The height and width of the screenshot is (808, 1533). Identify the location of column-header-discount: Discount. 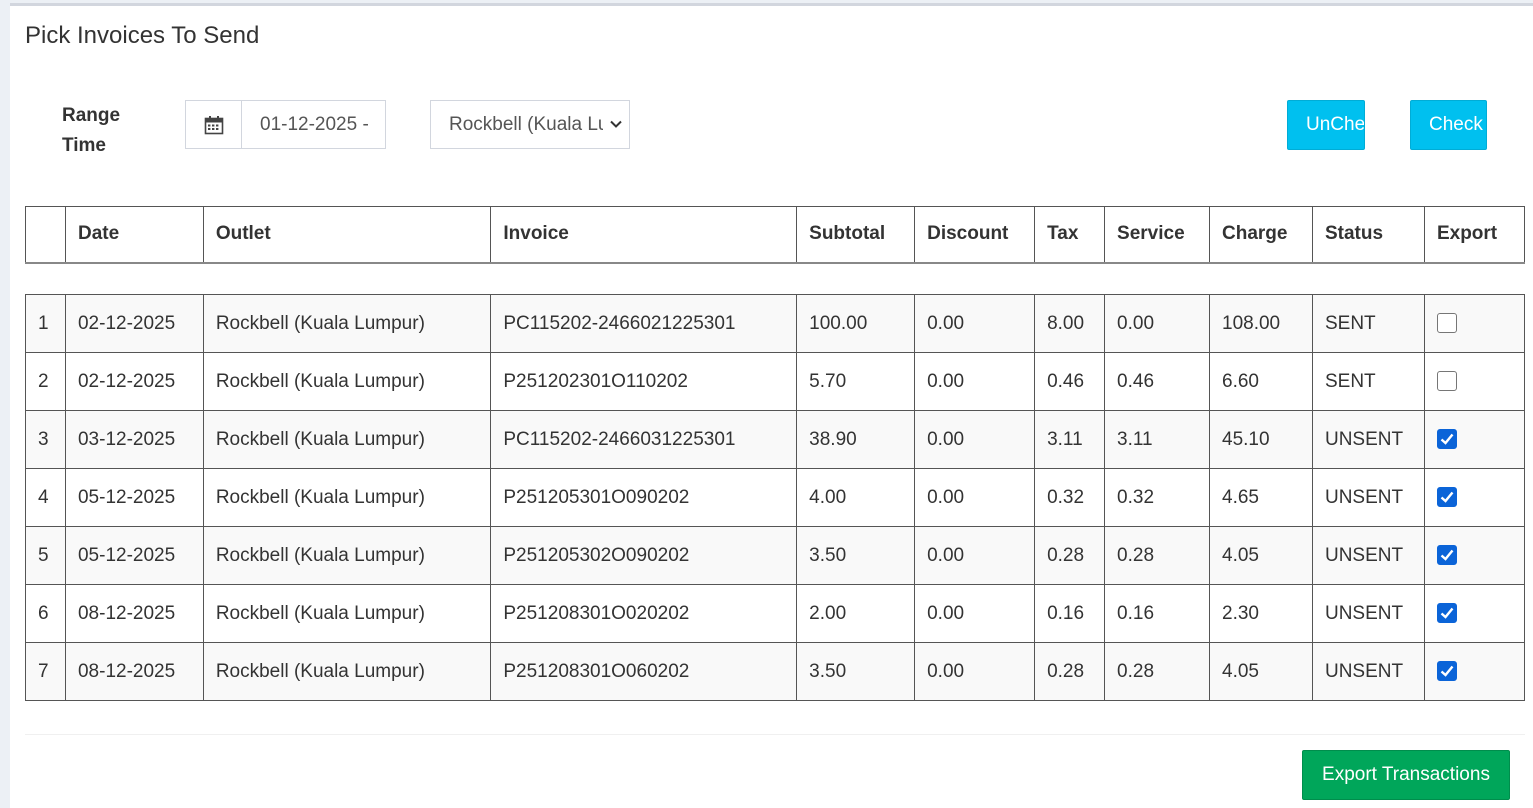
(975, 235).